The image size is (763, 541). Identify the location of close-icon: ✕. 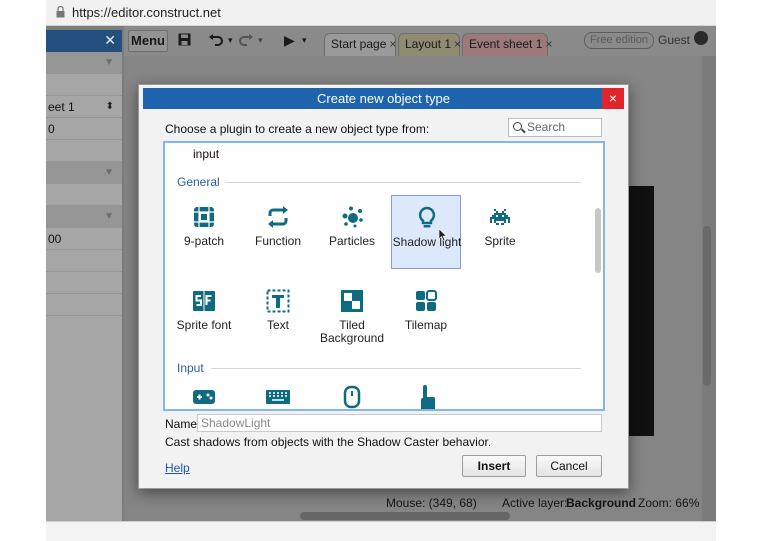
(110, 40).